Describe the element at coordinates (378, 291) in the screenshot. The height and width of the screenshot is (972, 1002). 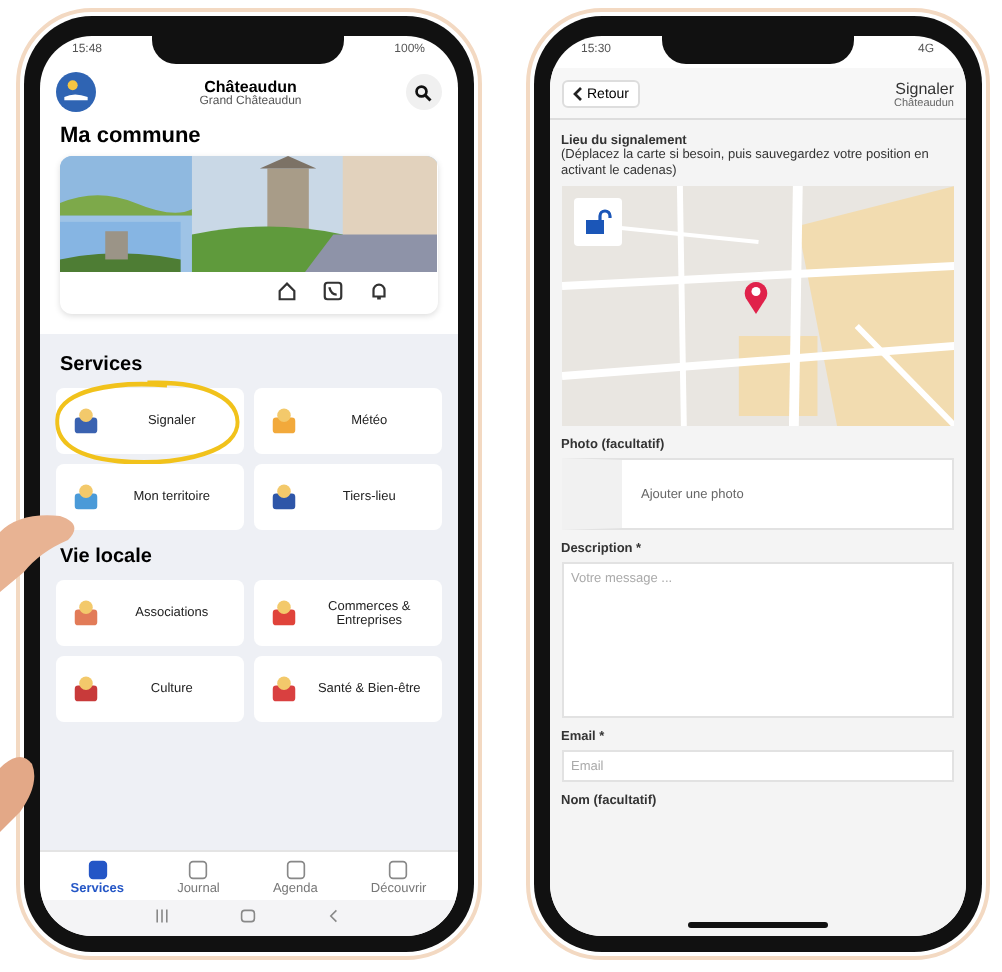
I see `bell-icon` at that location.